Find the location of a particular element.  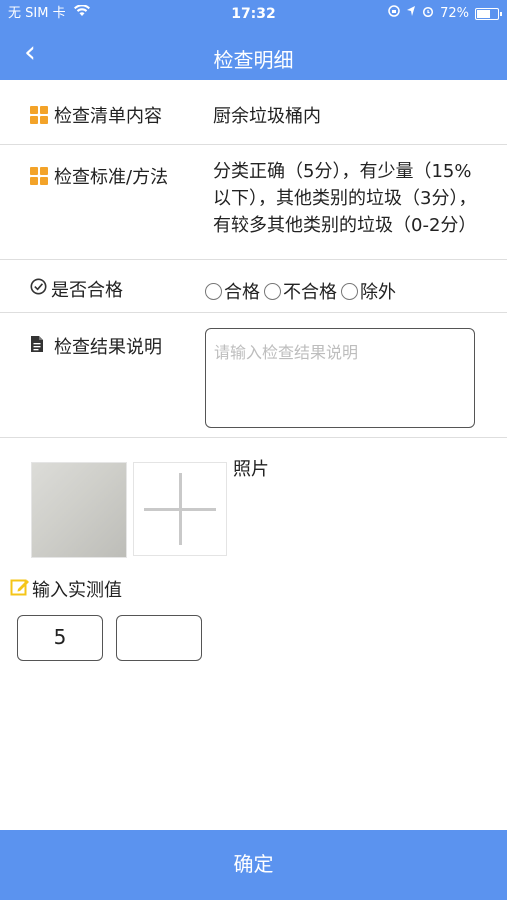

document-icon is located at coordinates (37, 346).